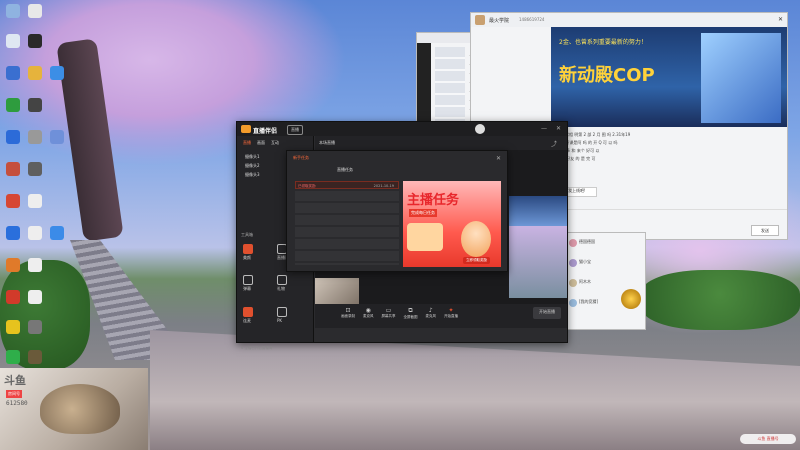 The width and height of the screenshot is (800, 450). What do you see at coordinates (452, 224) in the screenshot?
I see `task-ad-card: 主播任务 完成每日任务 立即领取奖励` at bounding box center [452, 224].